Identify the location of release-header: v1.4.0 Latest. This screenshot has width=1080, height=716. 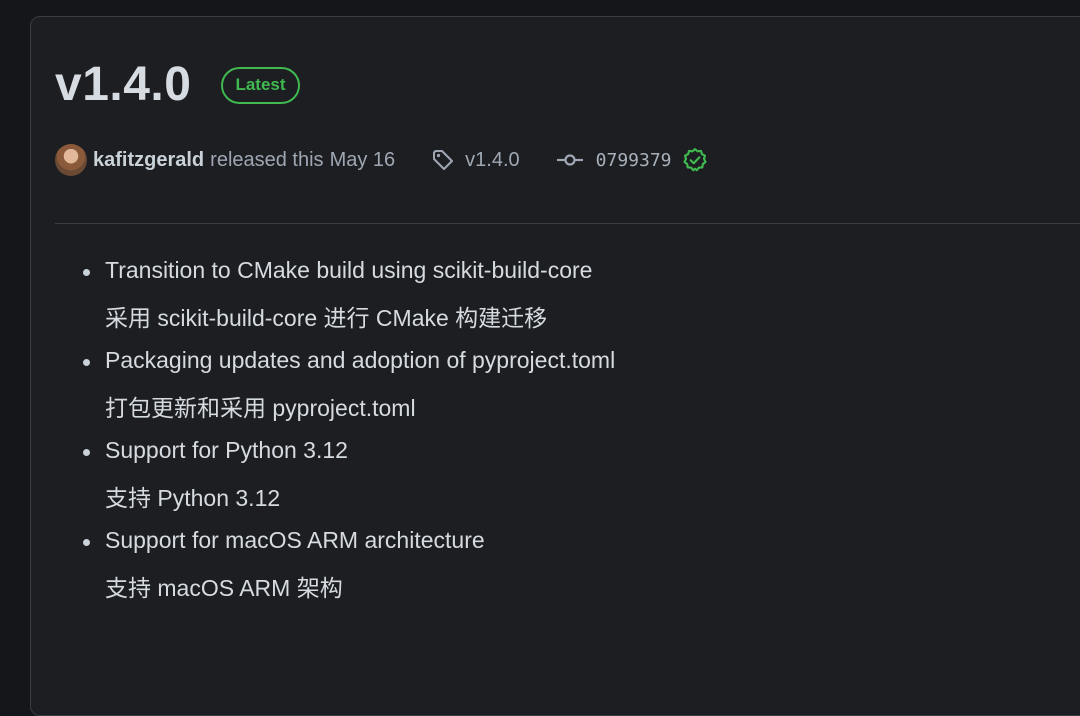
(177, 85).